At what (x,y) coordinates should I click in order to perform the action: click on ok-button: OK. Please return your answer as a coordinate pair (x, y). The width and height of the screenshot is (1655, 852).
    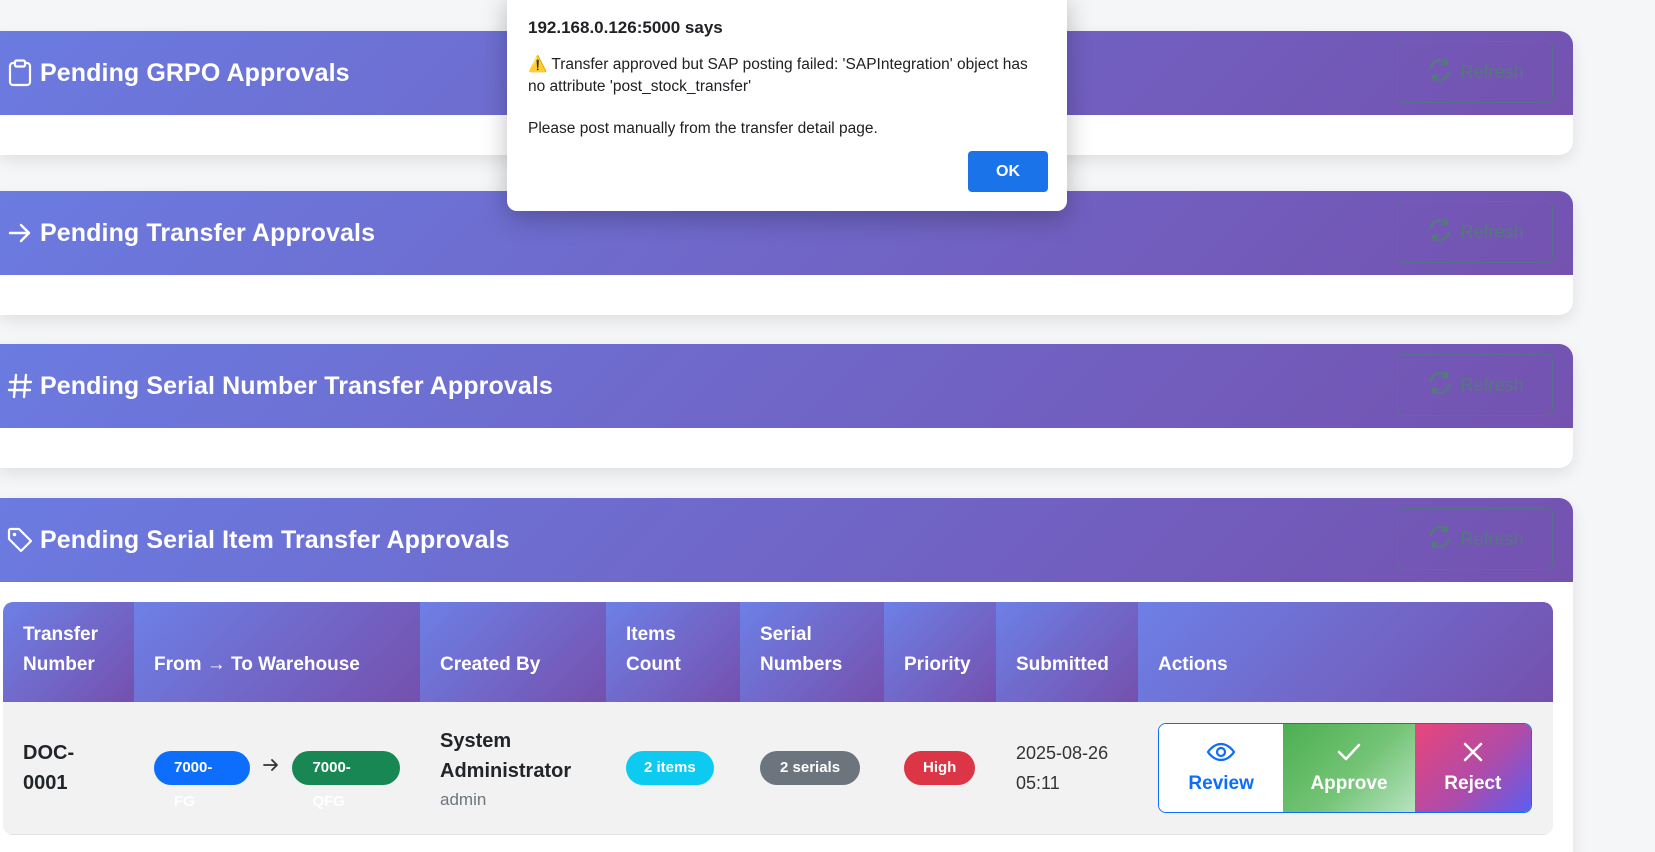
    Looking at the image, I should click on (1008, 171).